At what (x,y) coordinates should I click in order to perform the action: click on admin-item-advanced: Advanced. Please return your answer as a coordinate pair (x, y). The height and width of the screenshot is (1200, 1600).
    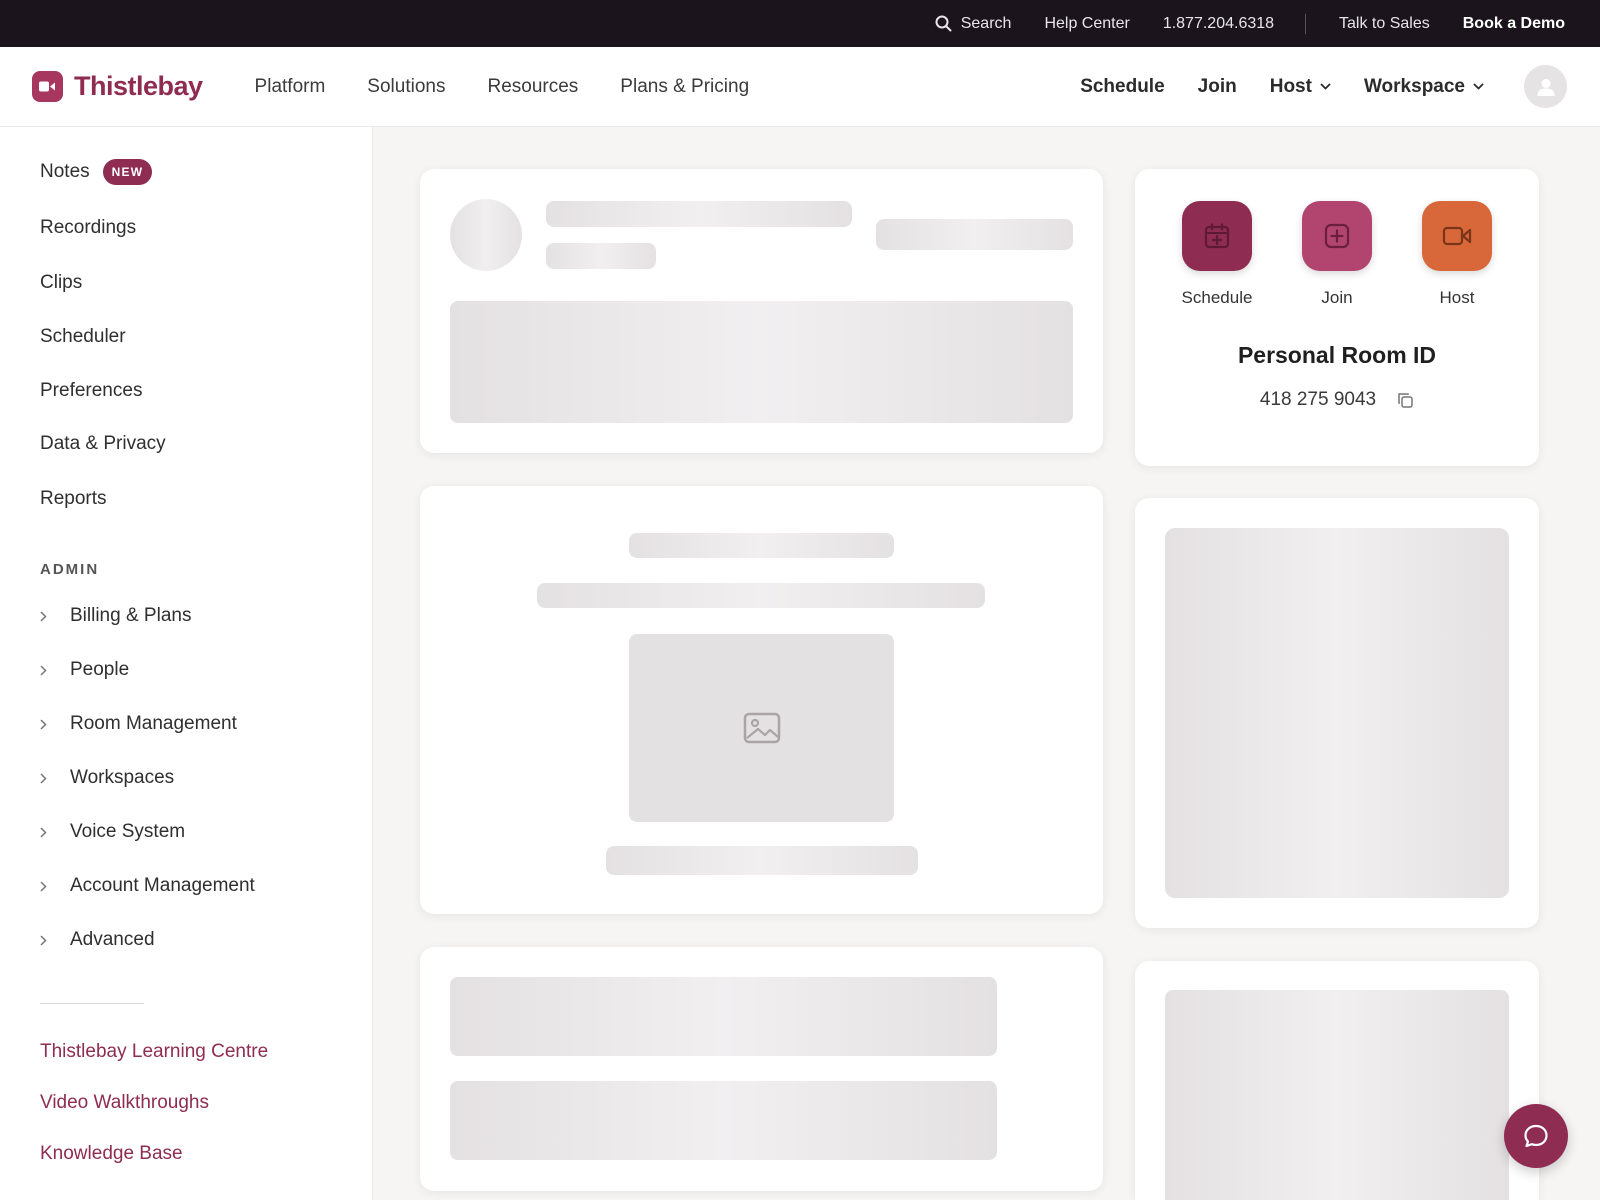
    Looking at the image, I should click on (97, 940).